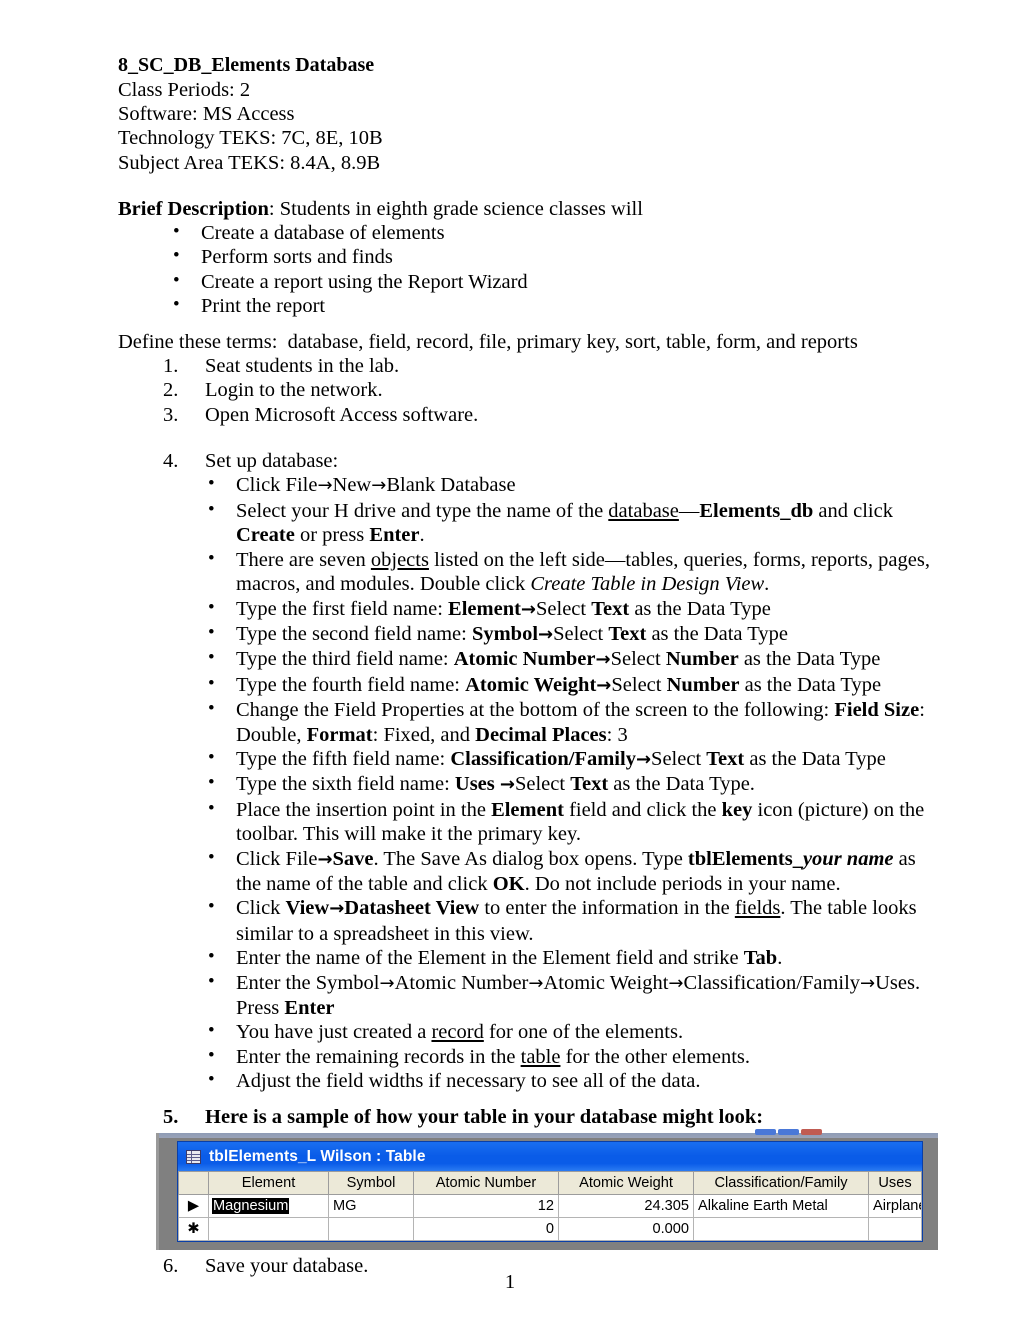  Describe the element at coordinates (551, 415) in the screenshot. I see `step-3: 3. Open Microsoft Access software.` at that location.